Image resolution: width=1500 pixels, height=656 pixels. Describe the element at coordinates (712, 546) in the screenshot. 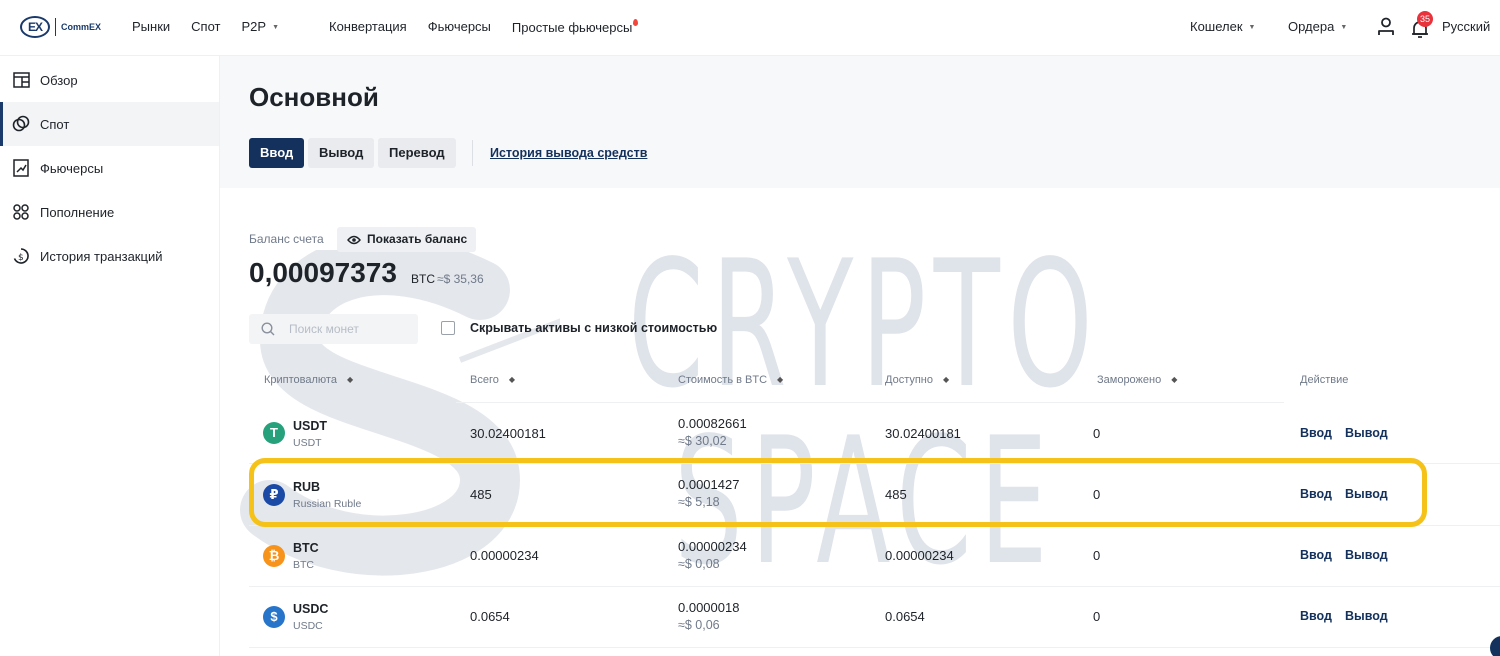

I see `btc-value-cell: 0.00000234` at that location.